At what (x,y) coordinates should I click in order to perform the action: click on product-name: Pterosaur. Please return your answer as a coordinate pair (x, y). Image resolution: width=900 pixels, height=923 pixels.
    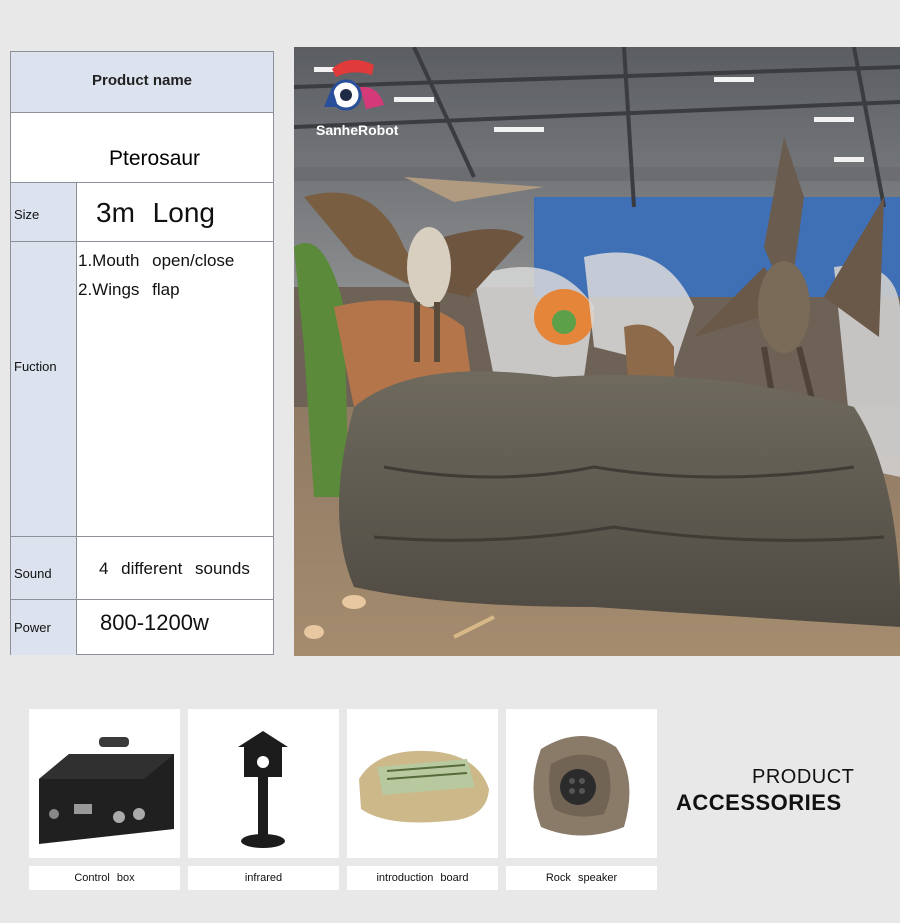
    Looking at the image, I should click on (155, 158).